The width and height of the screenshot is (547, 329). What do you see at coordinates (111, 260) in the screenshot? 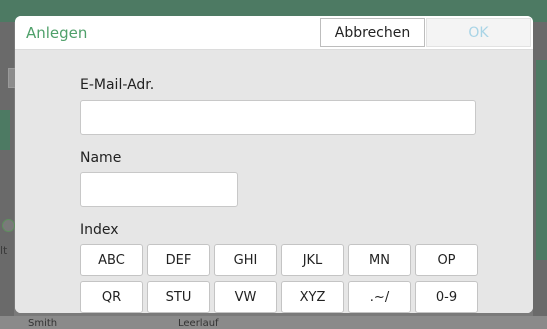
I see `index-button-abc: ABC` at bounding box center [111, 260].